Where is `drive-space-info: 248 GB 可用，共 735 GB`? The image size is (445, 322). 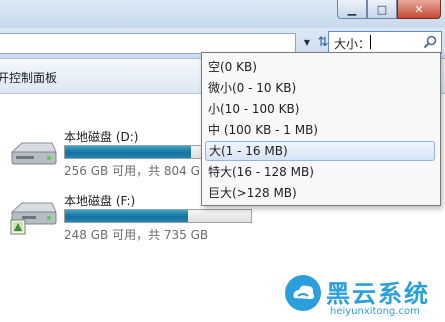
drive-space-info: 248 GB 可用，共 735 GB is located at coordinates (136, 235).